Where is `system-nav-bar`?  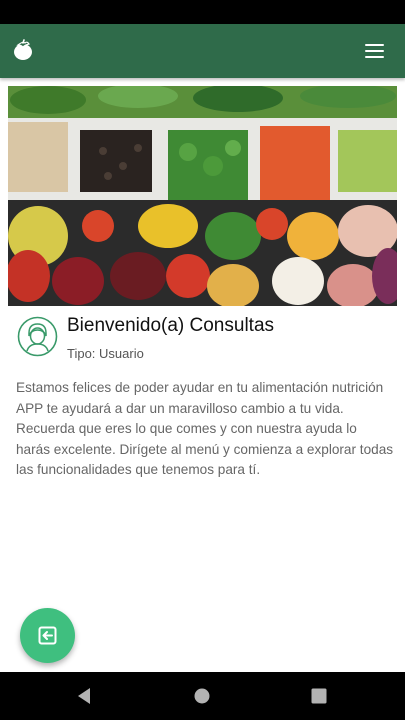
system-nav-bar is located at coordinates (202, 696).